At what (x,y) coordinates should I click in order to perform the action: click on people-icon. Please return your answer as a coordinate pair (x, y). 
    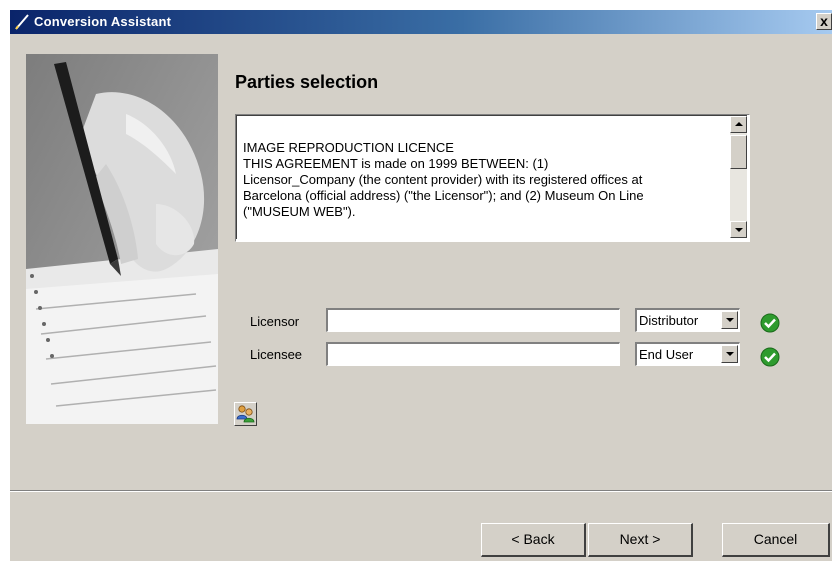
    Looking at the image, I should click on (245, 414).